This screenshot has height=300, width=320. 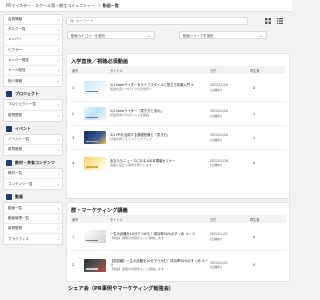 What do you see at coordinates (33, 20) in the screenshot?
I see `sidebar-item-member-info: 会員情報 ›` at bounding box center [33, 20].